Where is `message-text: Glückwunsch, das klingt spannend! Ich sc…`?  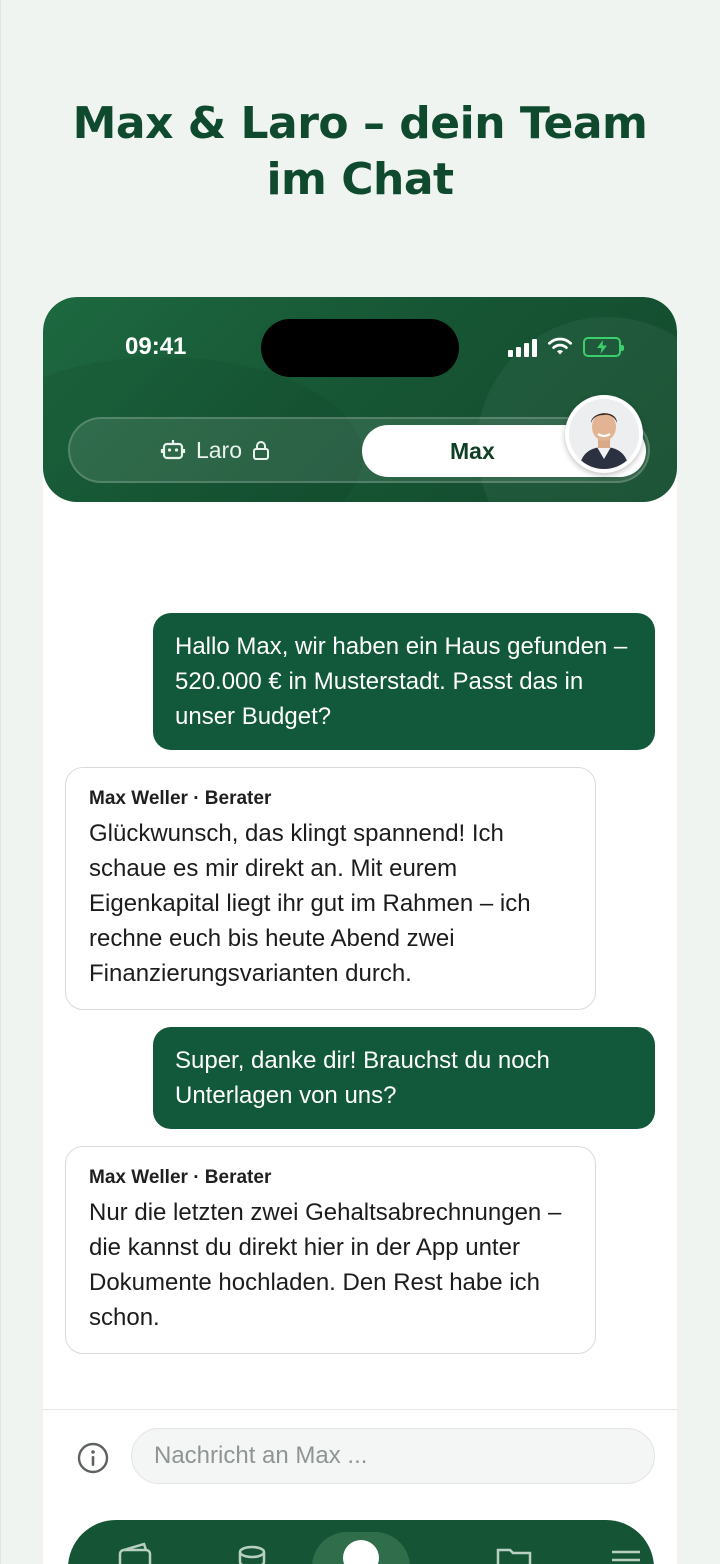 message-text: Glückwunsch, das klingt spannend! Ich sc… is located at coordinates (310, 903).